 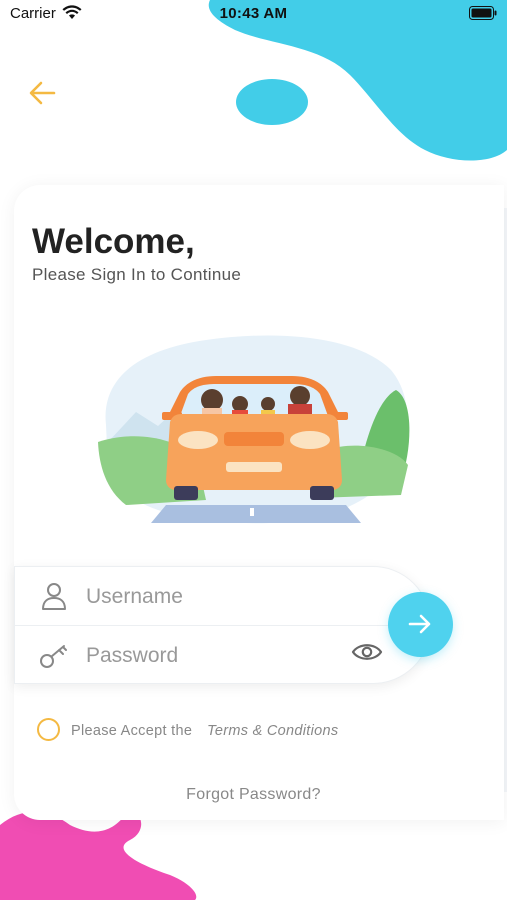 I want to click on status-bar: Carrier 10:43 AM, so click(x=253, y=14).